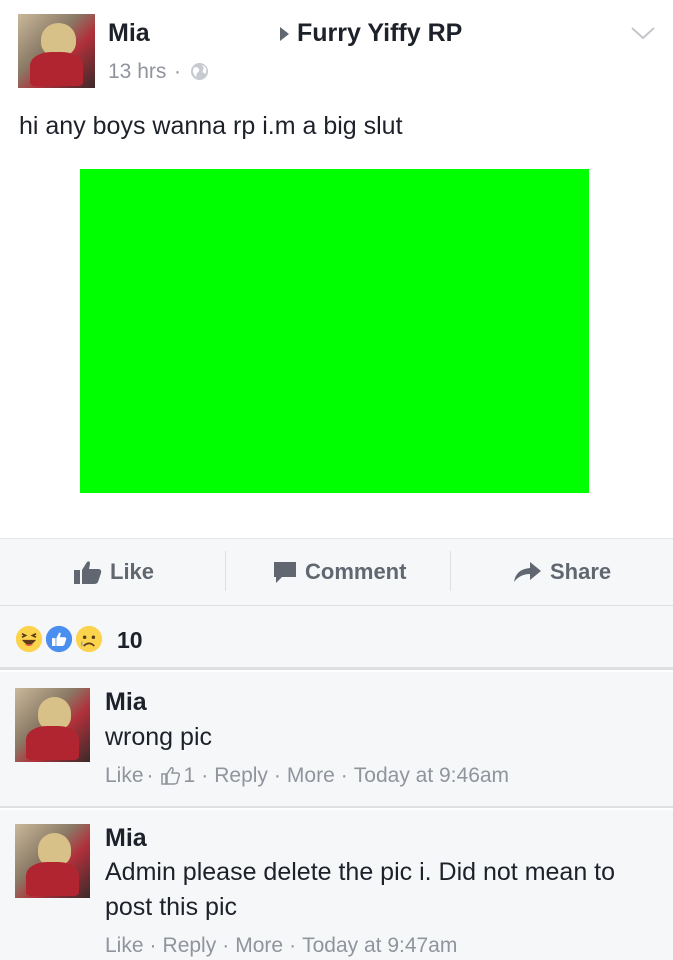  I want to click on share-arrow-icon, so click(527, 572).